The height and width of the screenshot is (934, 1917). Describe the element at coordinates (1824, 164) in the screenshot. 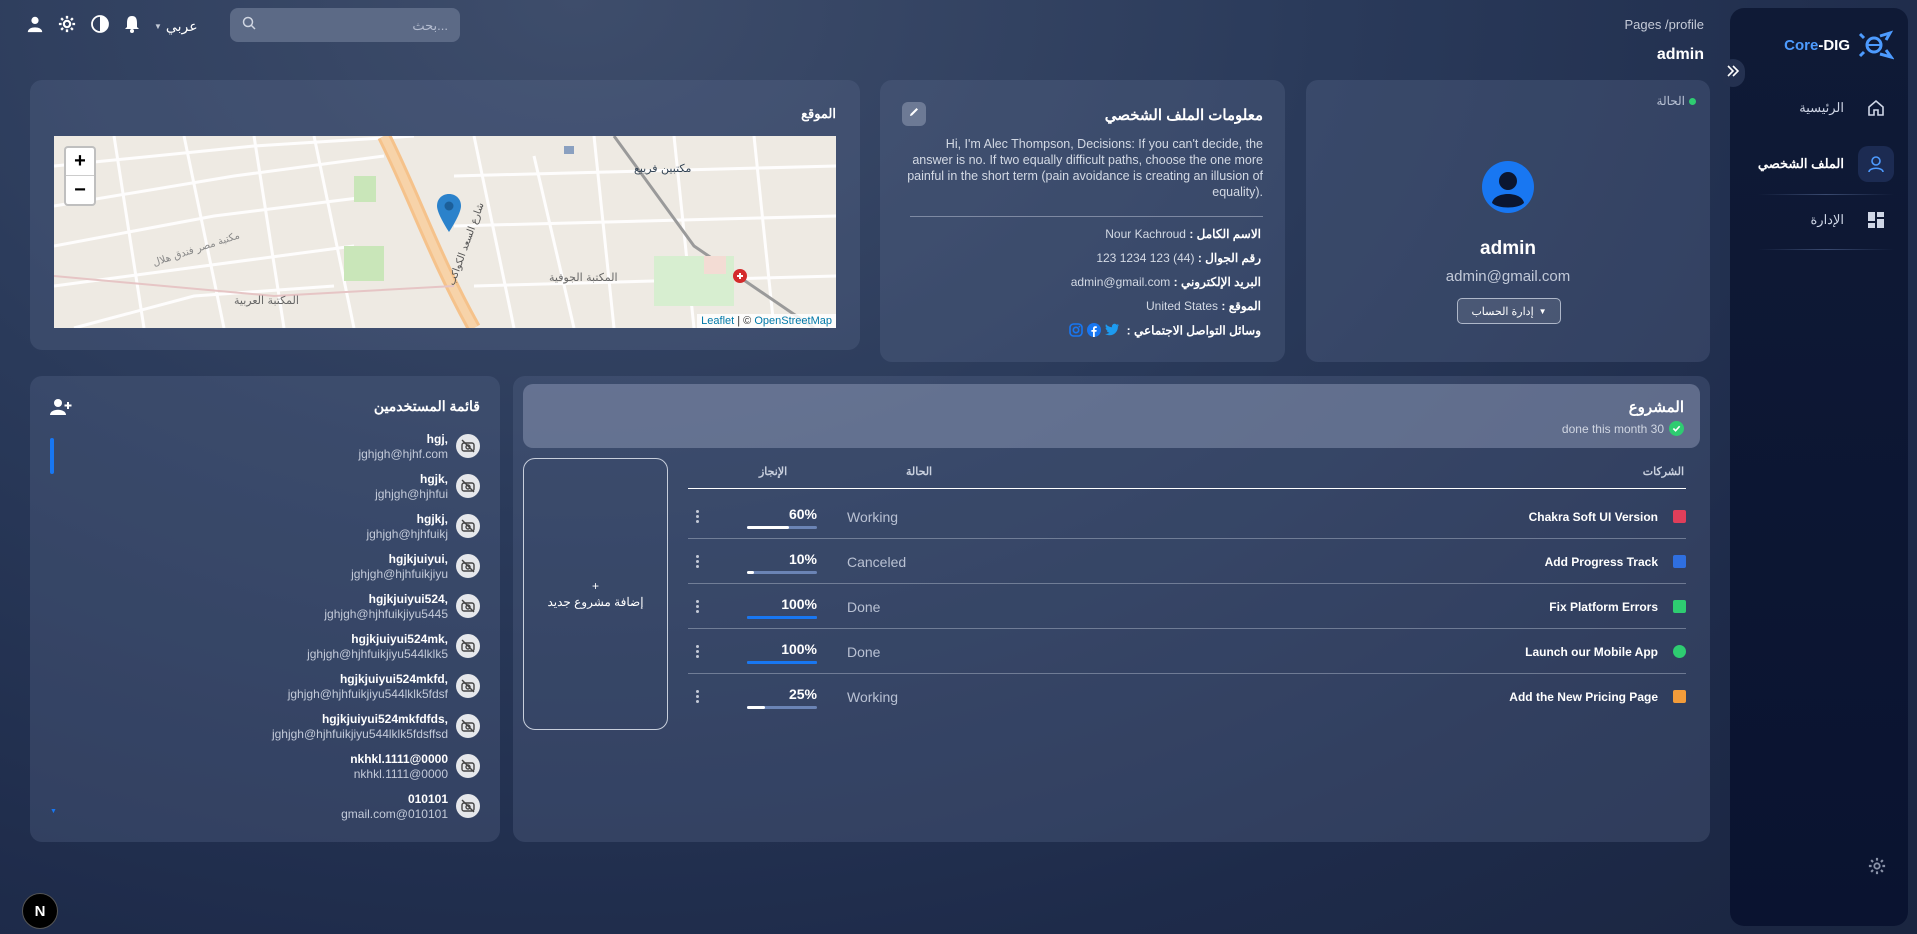

I see `sidebar-item-profile: الملف الشخصي` at that location.